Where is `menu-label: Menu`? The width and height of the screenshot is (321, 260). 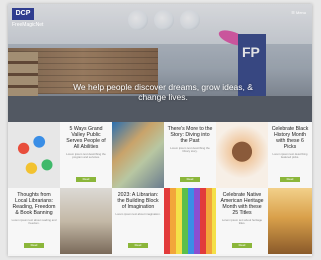 menu-label: Menu is located at coordinates (300, 12).